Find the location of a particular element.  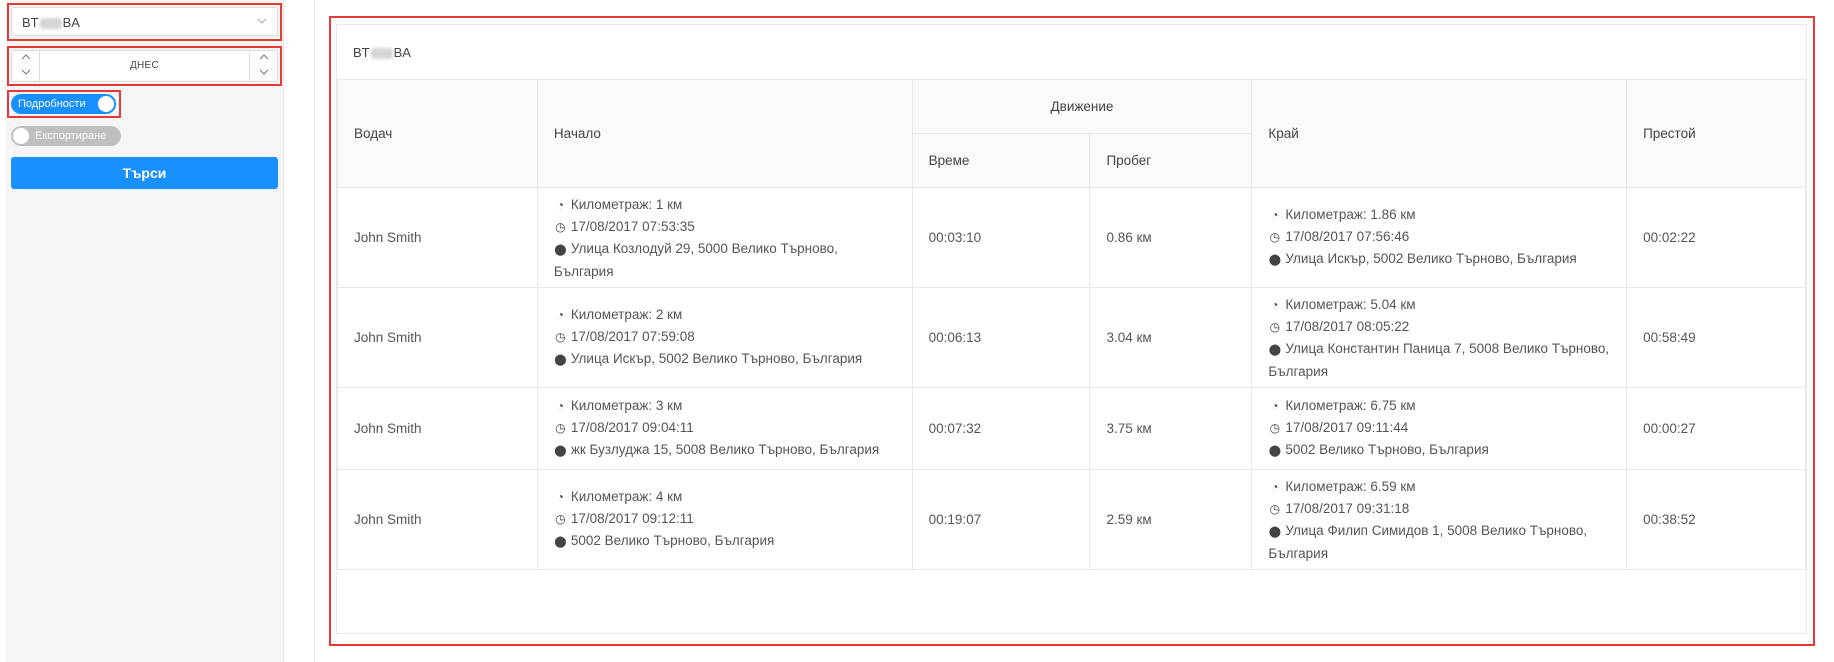

cell-distance: 3.75 км is located at coordinates (1171, 428).